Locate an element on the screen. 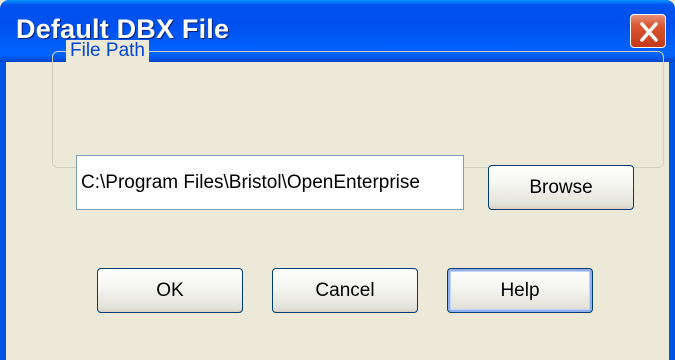 This screenshot has width=675, height=360. ok-button: OK is located at coordinates (170, 290).